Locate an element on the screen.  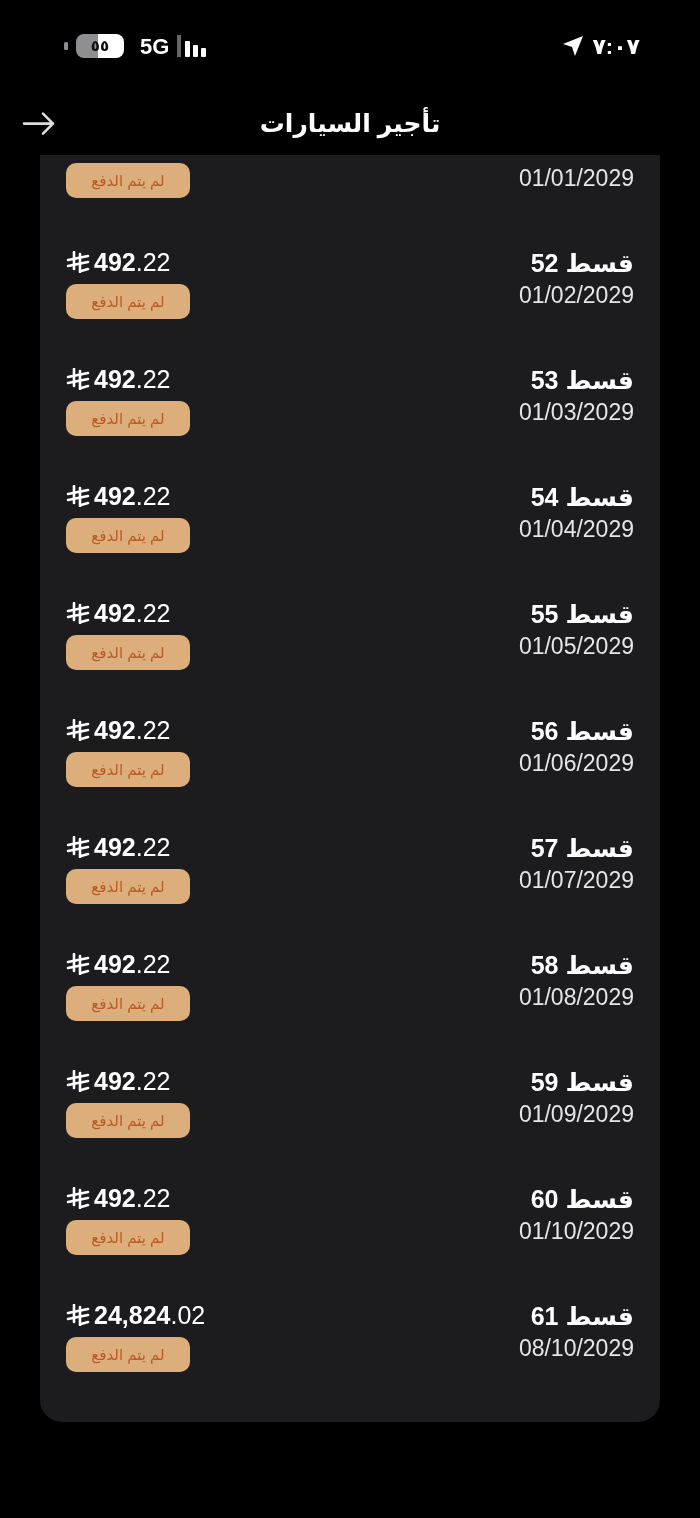
installment-title: قسط 60 is located at coordinates (582, 1199).